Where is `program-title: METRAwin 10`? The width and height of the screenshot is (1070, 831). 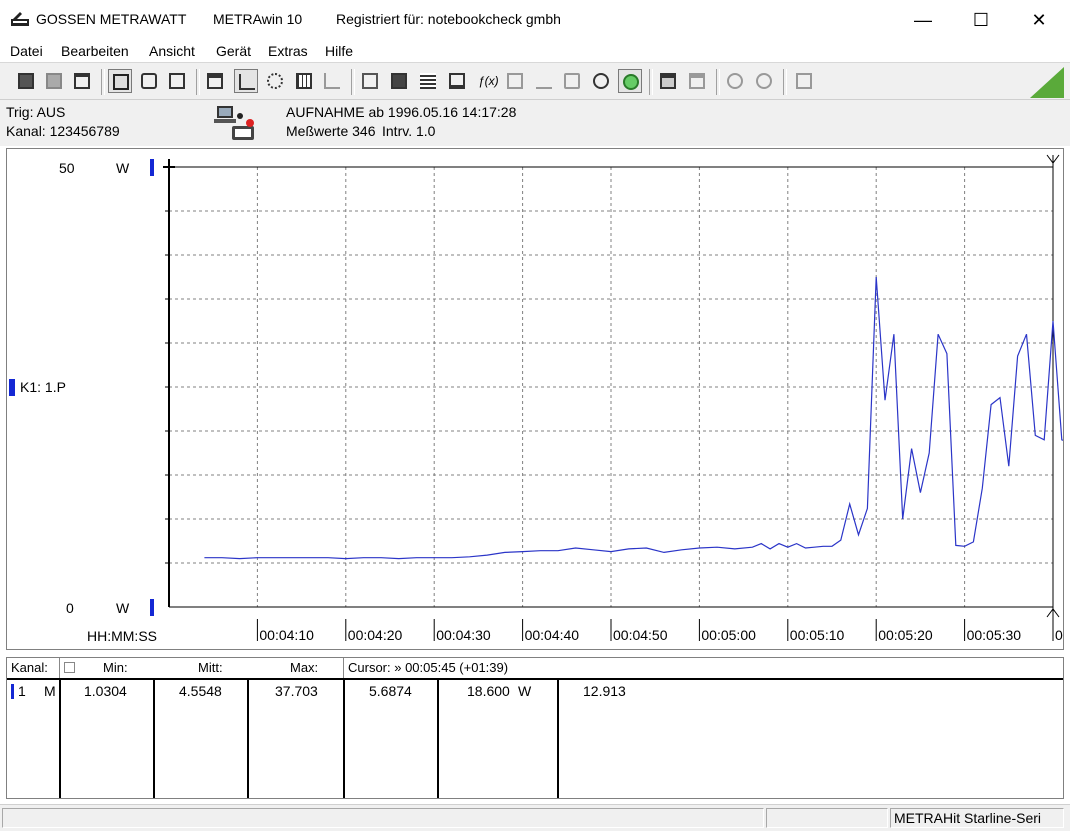 program-title: METRAwin 10 is located at coordinates (258, 19).